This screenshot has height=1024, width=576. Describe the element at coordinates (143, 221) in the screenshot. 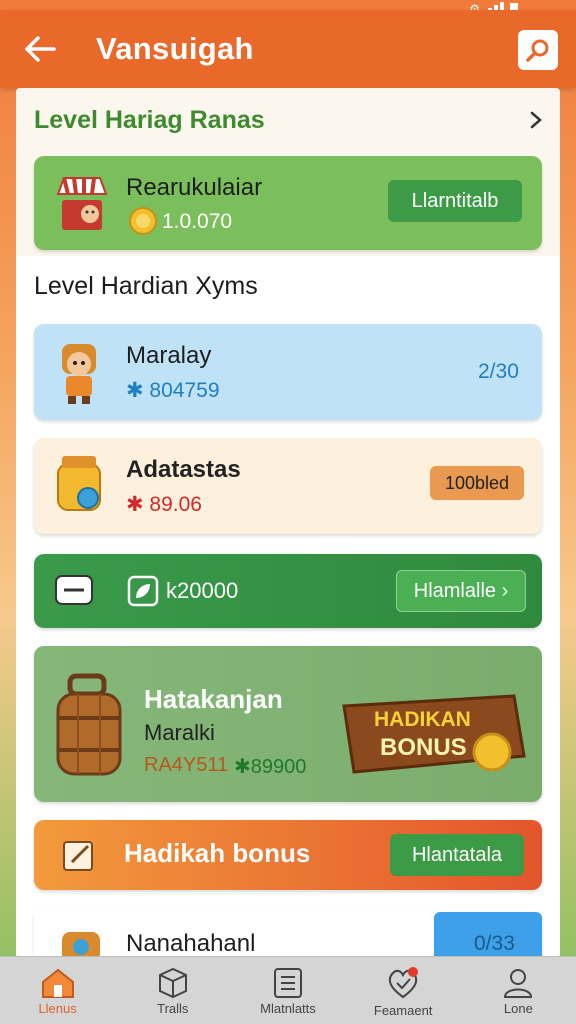

I see `coin-icon` at that location.